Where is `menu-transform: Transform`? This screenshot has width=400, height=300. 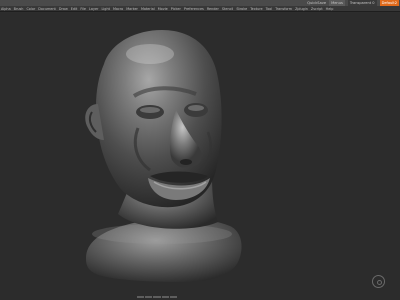
menu-transform: Transform is located at coordinates (283, 9).